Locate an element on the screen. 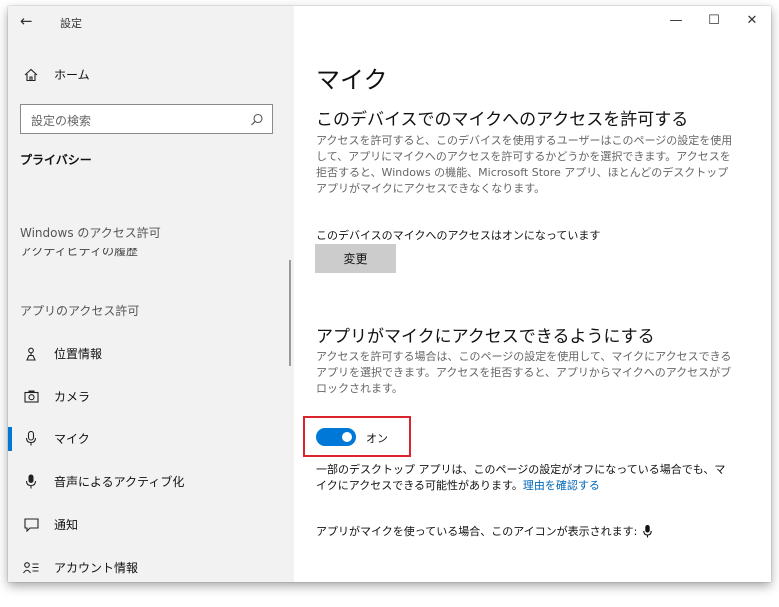 The height and width of the screenshot is (607, 779). back-arrow-icon: ← is located at coordinates (26, 21).